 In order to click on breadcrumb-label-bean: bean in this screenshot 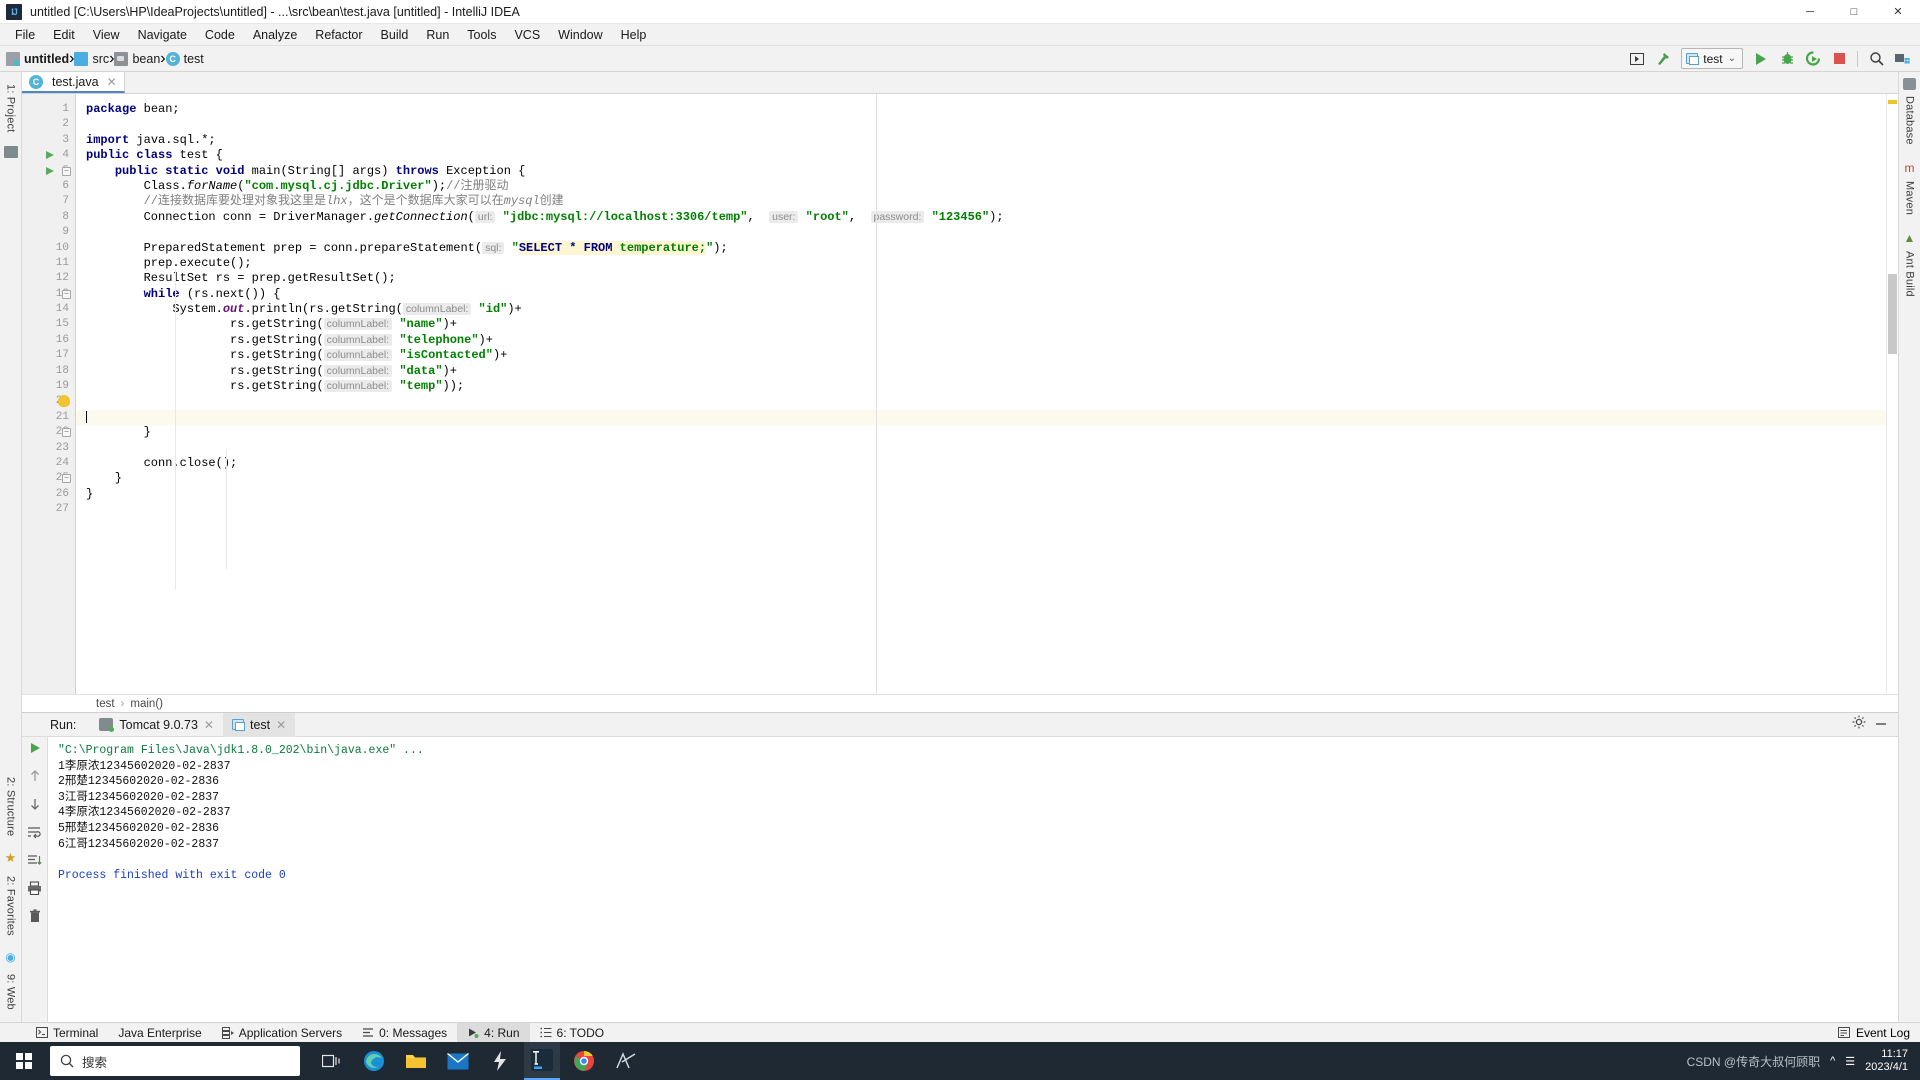, I will do `click(146, 58)`.